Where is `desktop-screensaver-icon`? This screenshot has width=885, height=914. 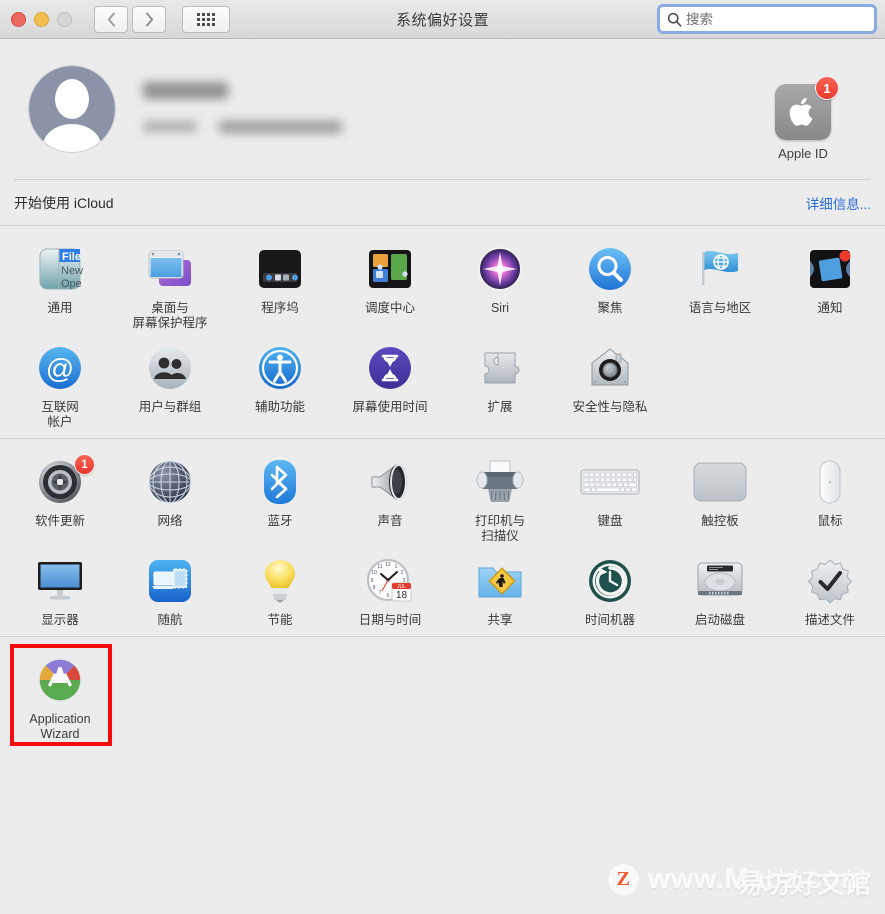
desktop-screensaver-icon is located at coordinates (170, 269).